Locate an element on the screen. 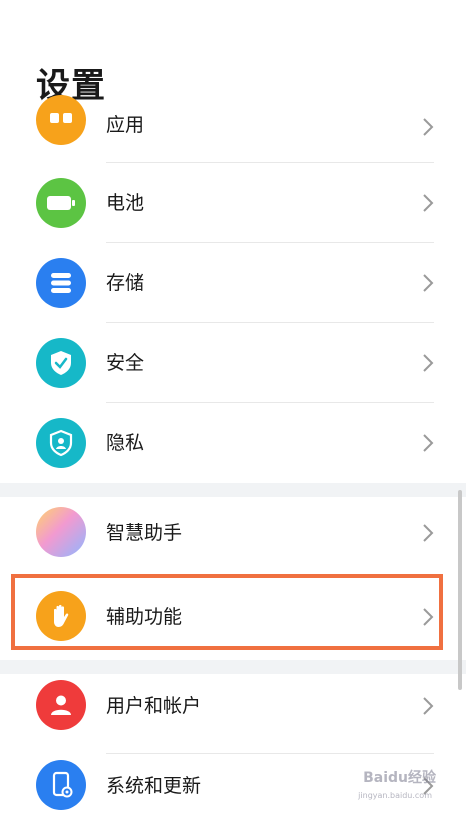 The image size is (466, 834). settings-item-apps: 应用 is located at coordinates (233, 129).